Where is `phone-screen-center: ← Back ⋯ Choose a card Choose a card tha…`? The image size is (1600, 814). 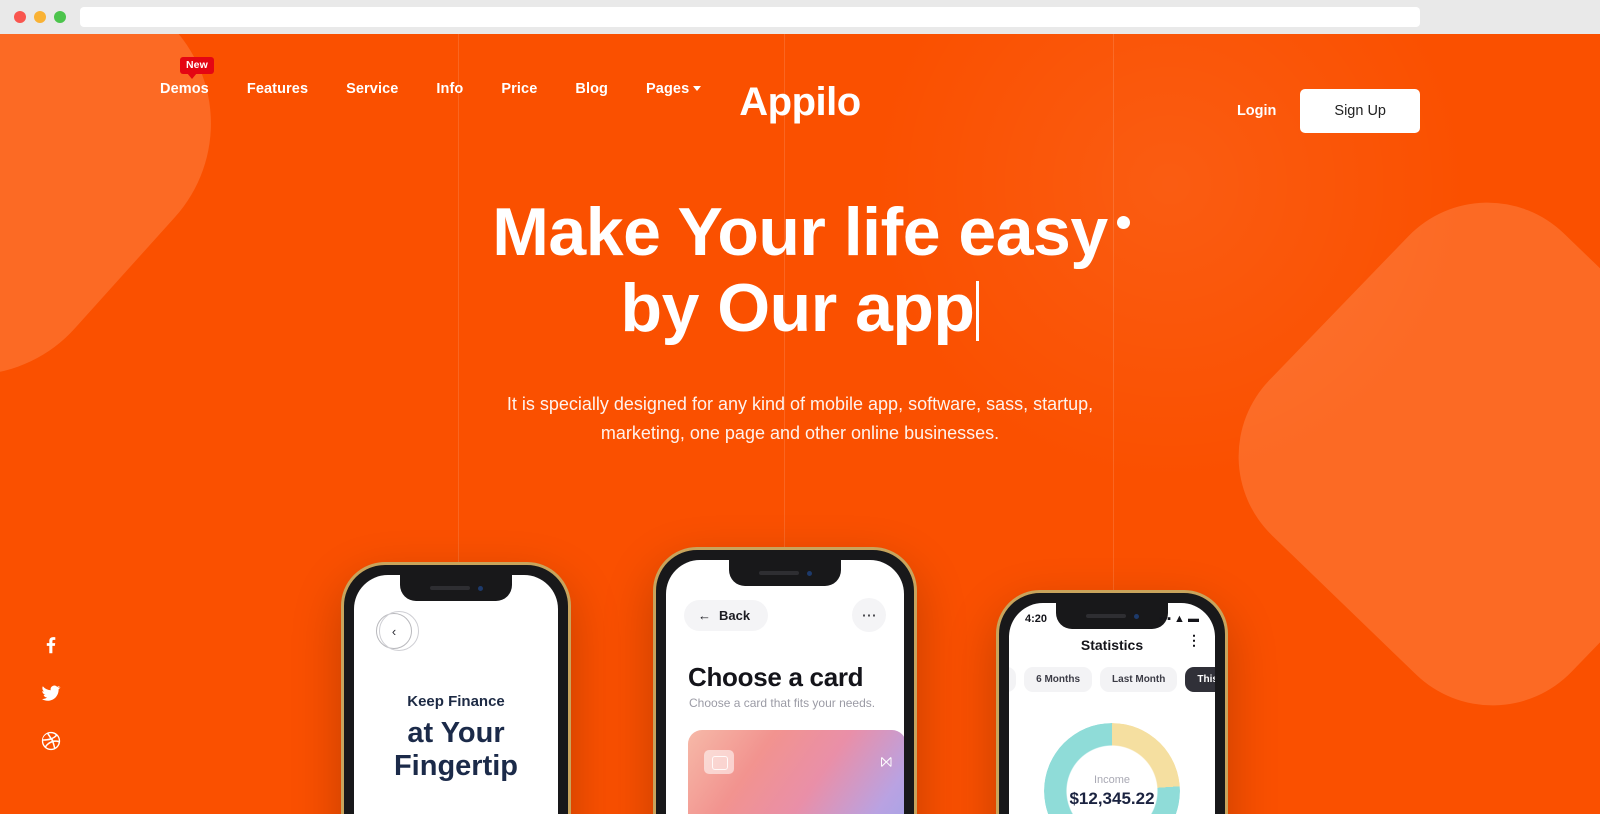 phone-screen-center: ← Back ⋯ Choose a card Choose a card tha… is located at coordinates (785, 687).